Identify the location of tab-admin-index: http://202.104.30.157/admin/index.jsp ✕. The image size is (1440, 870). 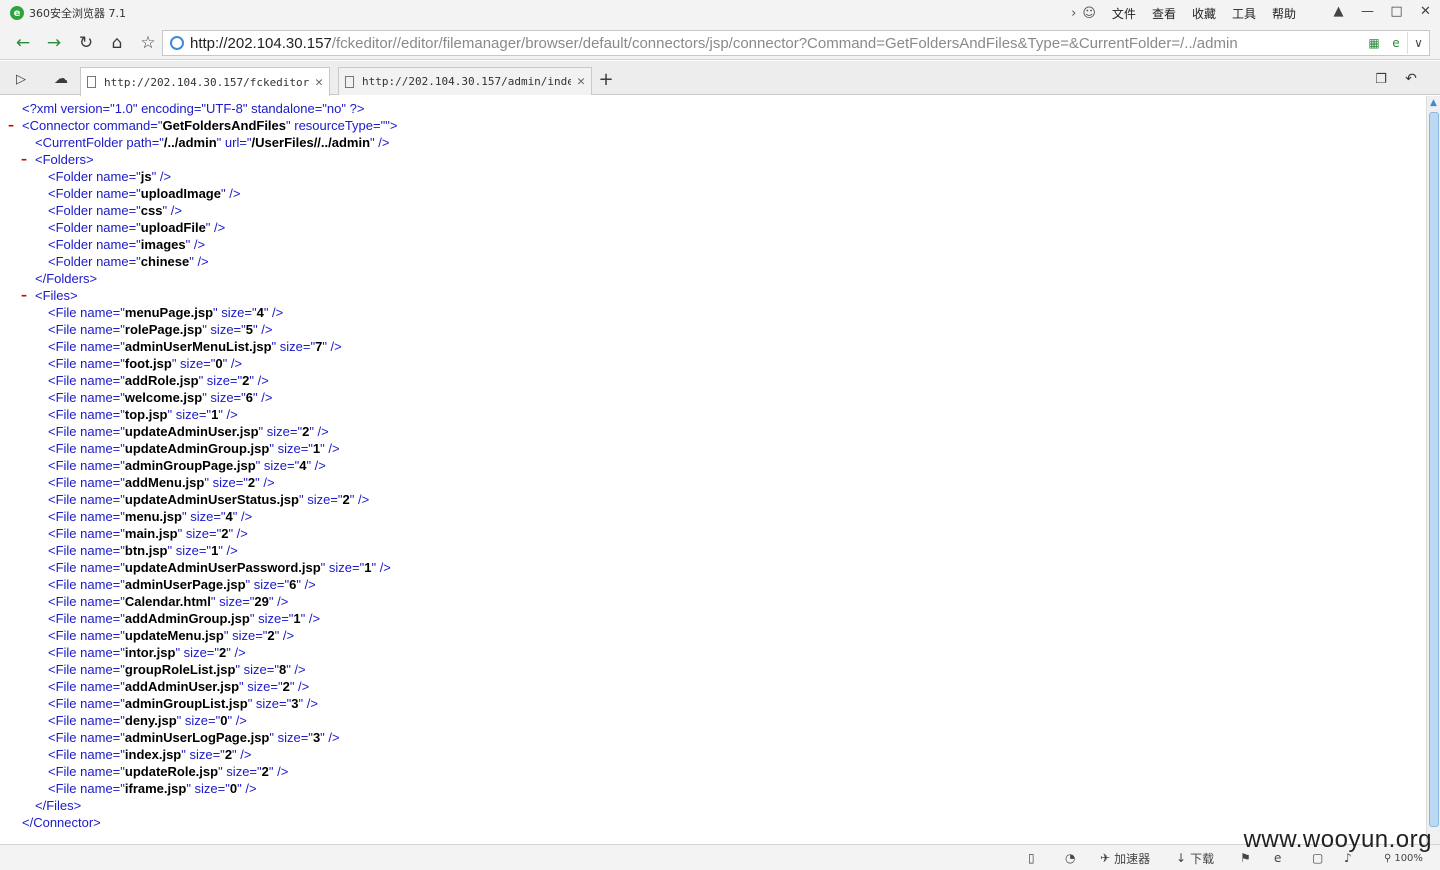
(465, 81).